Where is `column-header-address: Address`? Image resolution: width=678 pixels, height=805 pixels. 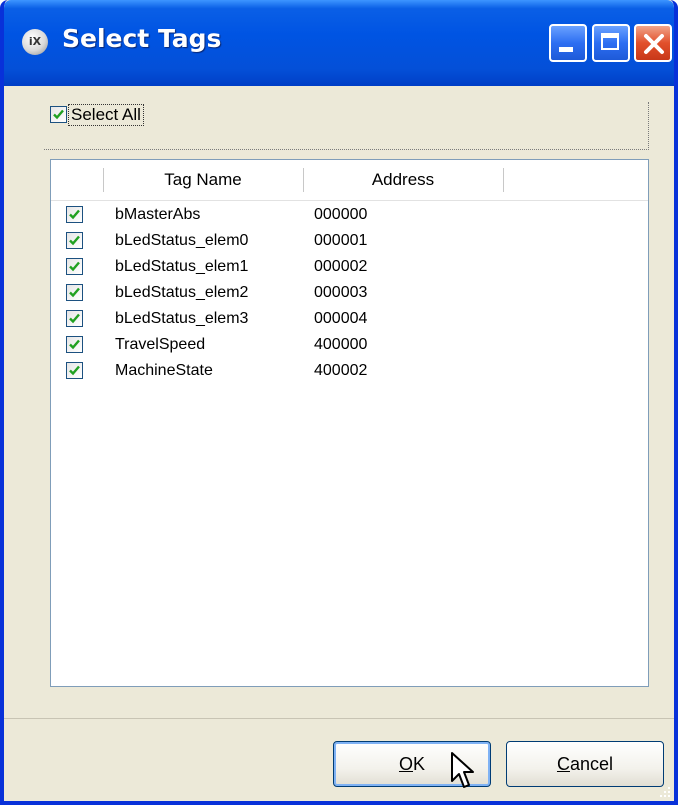 column-header-address: Address is located at coordinates (403, 180).